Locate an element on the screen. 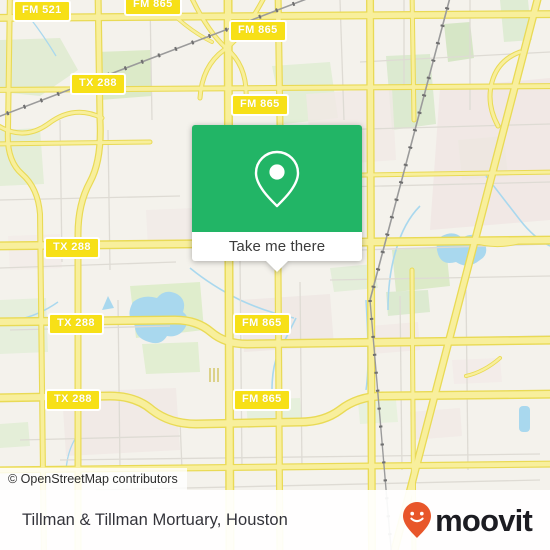 The image size is (550, 550). road-shield-fm865-3: FM 865 is located at coordinates (260, 105).